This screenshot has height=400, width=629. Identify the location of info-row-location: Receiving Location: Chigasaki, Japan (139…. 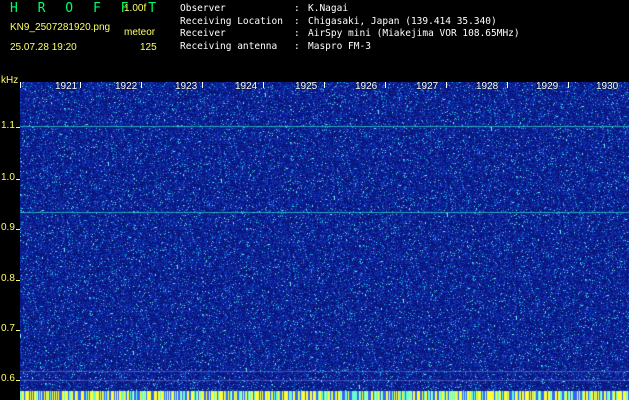
(350, 22).